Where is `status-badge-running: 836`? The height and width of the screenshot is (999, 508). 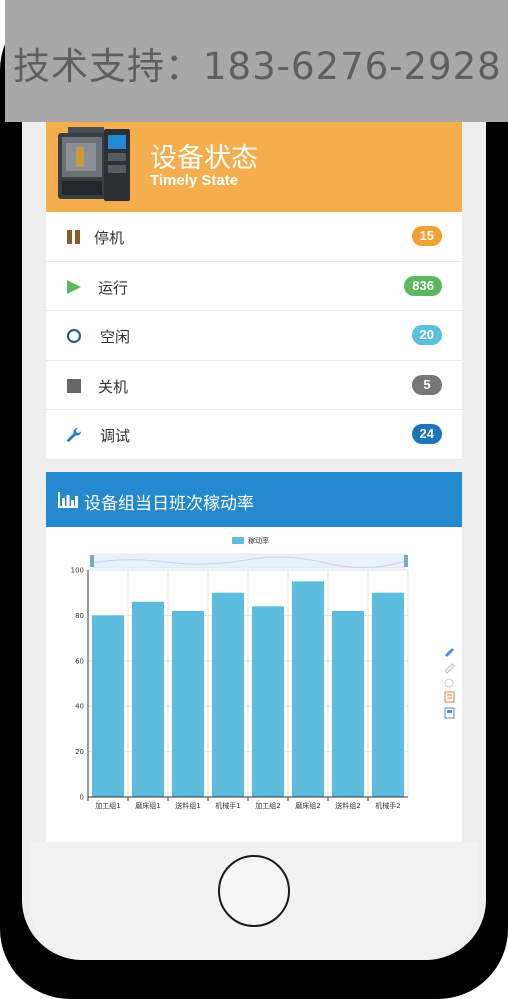 status-badge-running: 836 is located at coordinates (423, 285).